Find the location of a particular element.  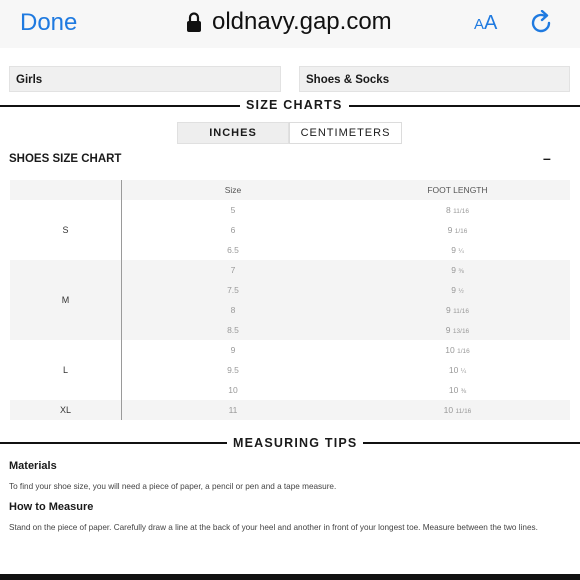

foot-length-cell: 10 ¼ is located at coordinates (457, 370).